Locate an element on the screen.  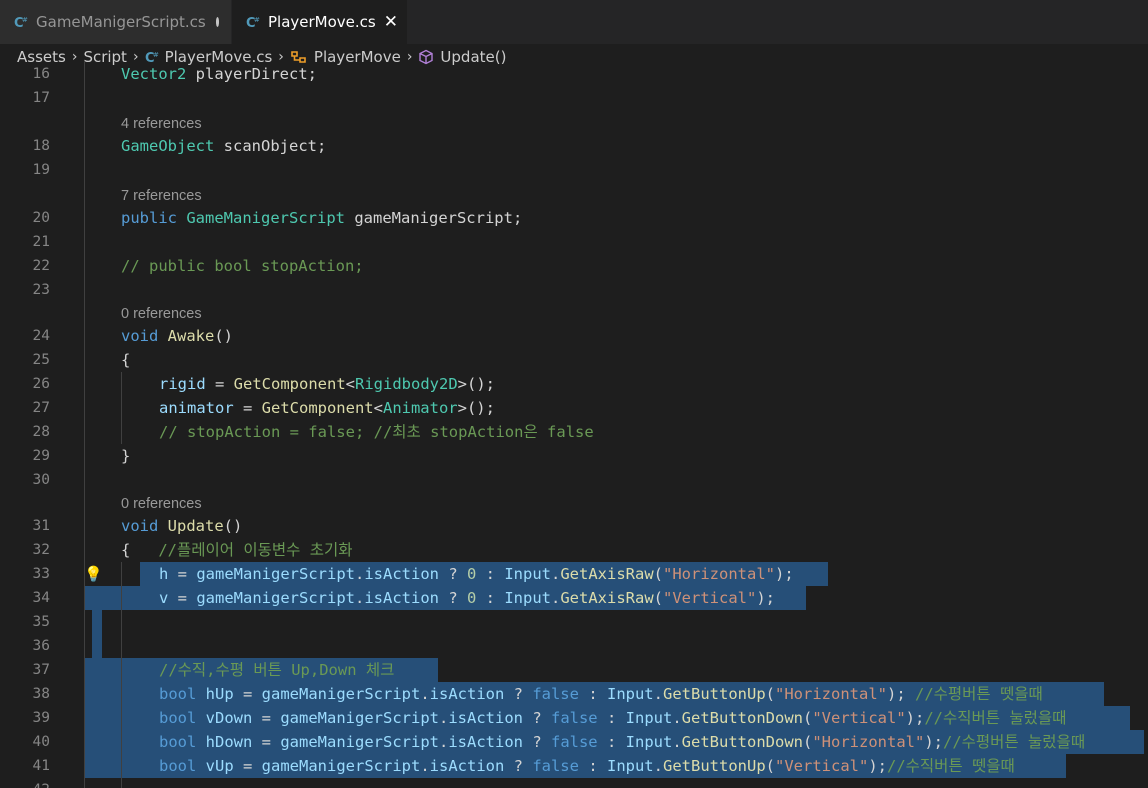
line-number: 22 is located at coordinates (41, 266).